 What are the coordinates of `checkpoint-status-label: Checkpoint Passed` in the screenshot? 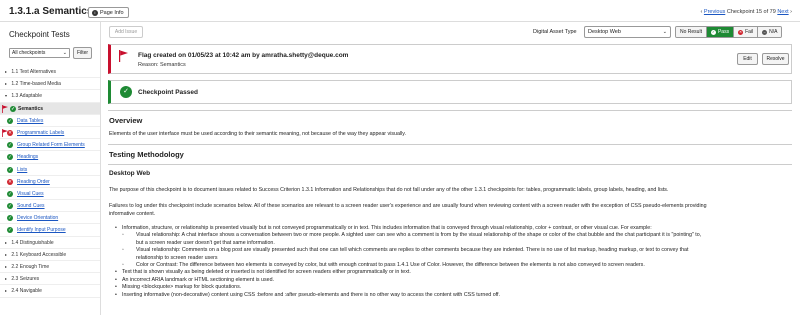 It's located at (168, 92).